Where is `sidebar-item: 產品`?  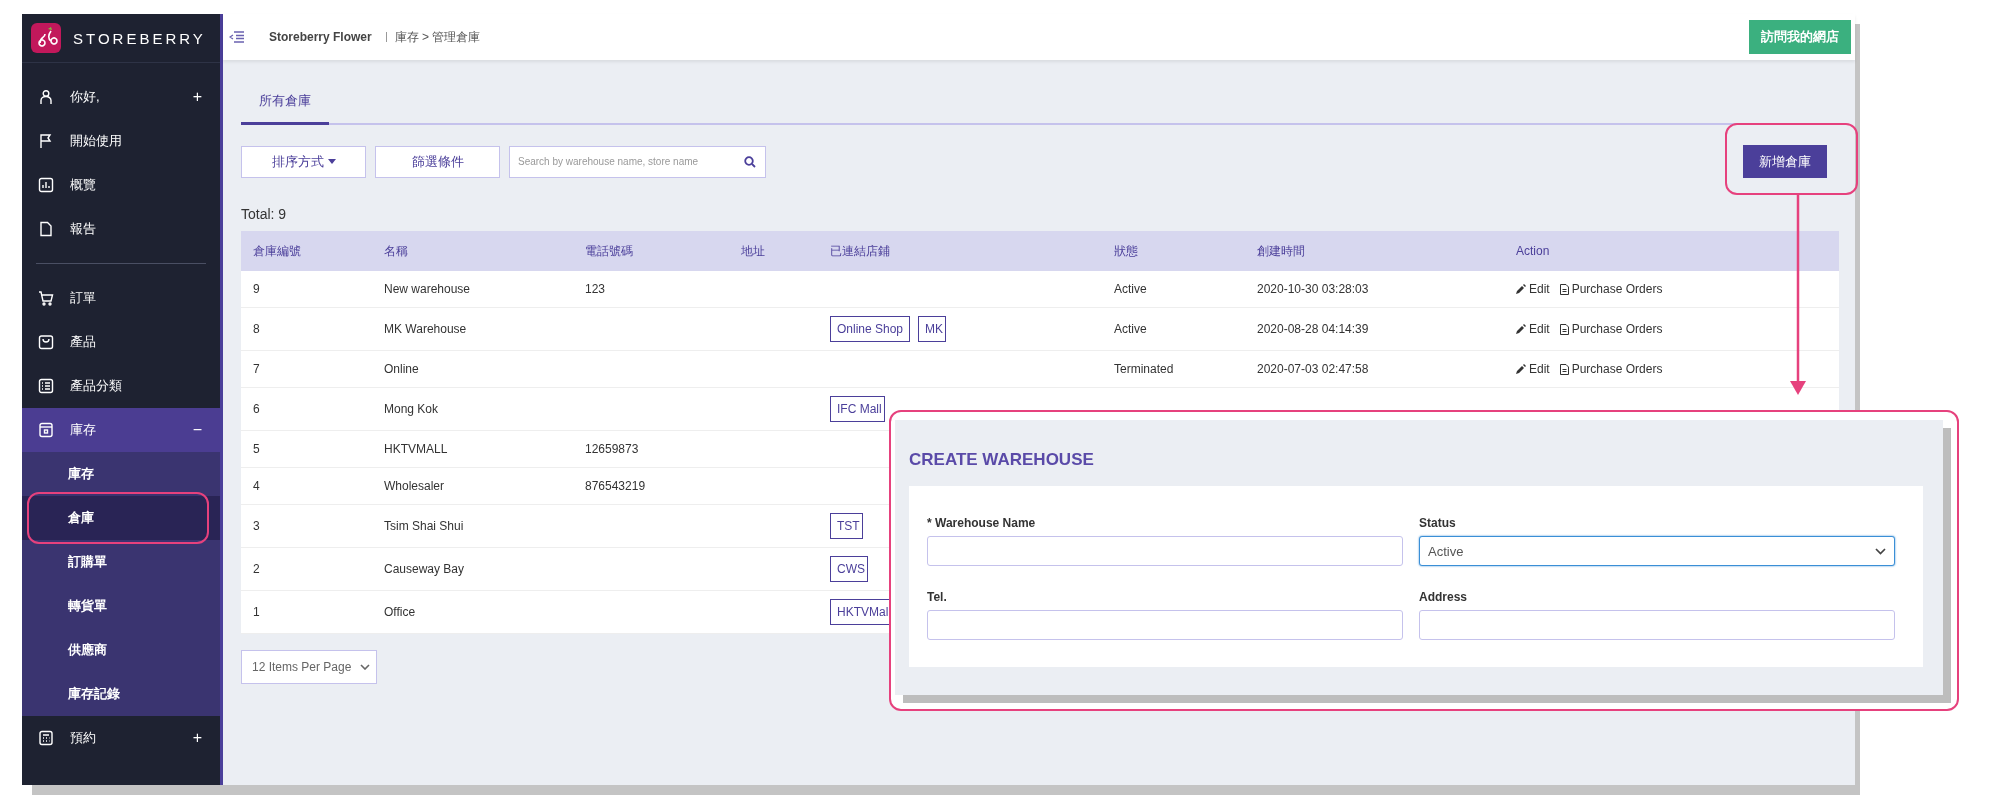 sidebar-item: 產品 is located at coordinates (121, 342).